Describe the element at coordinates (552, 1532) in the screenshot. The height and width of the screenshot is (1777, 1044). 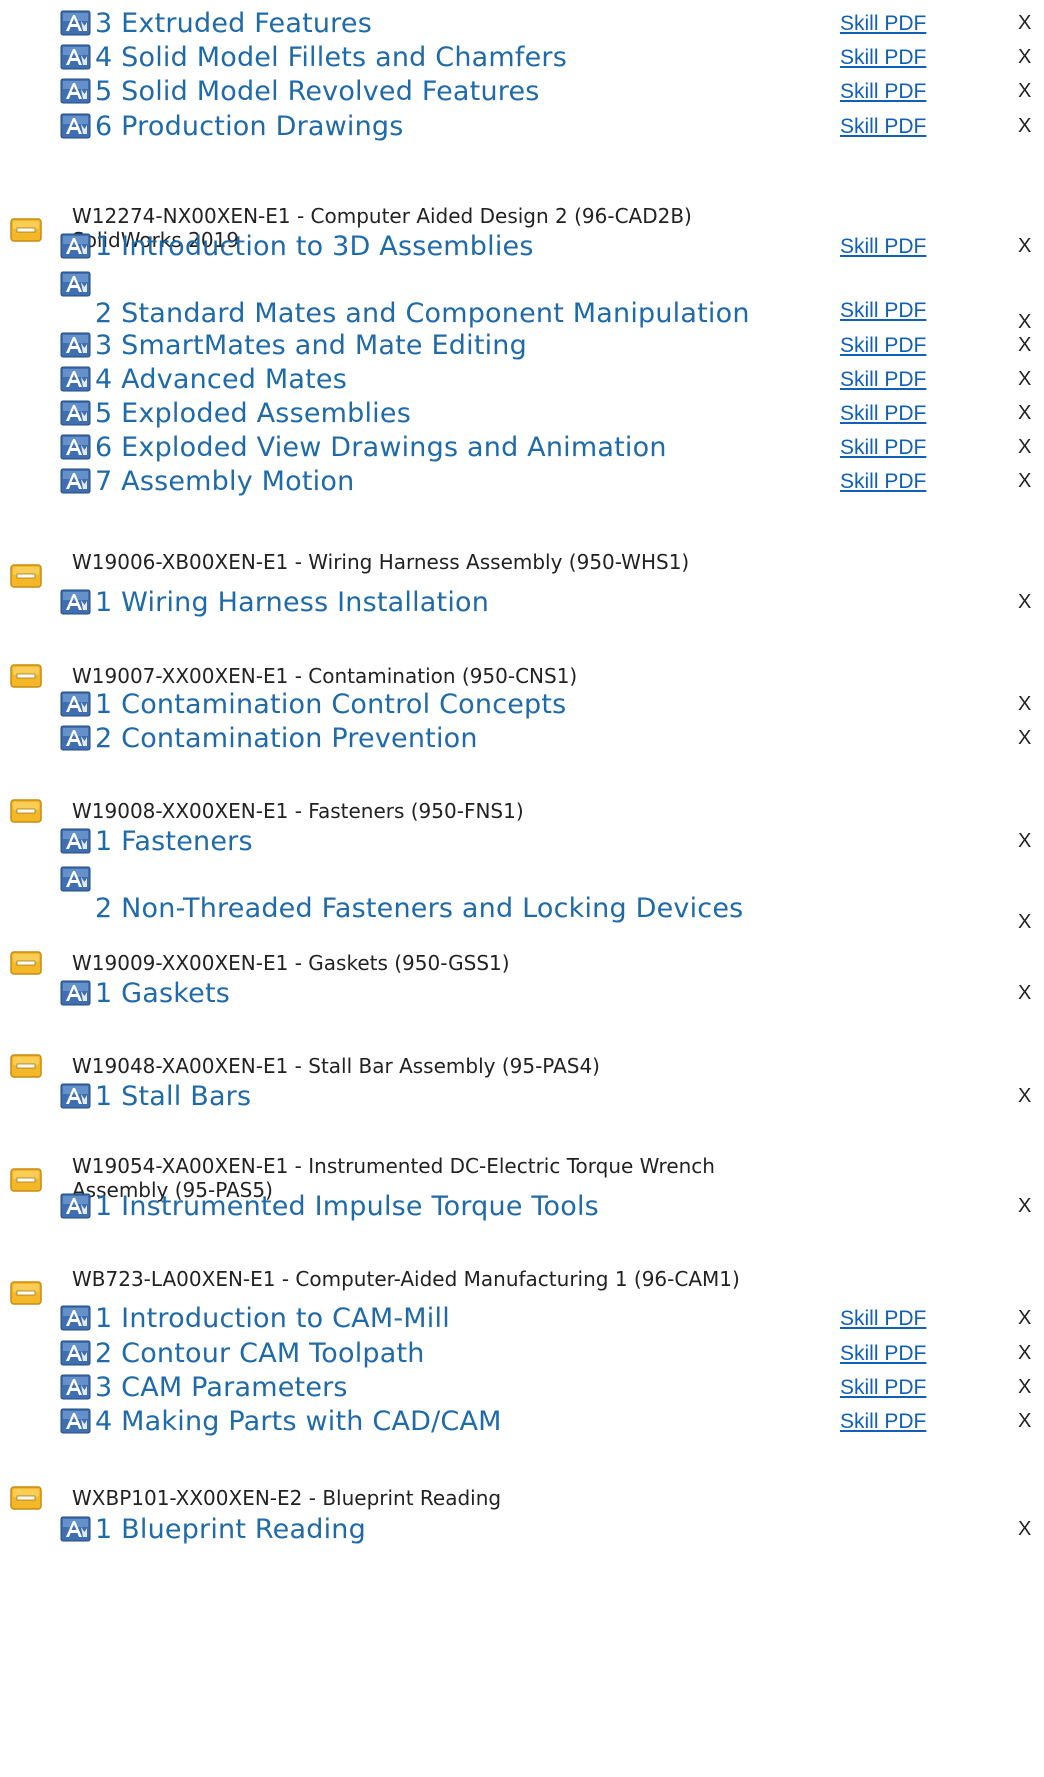
I see `lesson-row: 1 Blueprint Reading X` at that location.